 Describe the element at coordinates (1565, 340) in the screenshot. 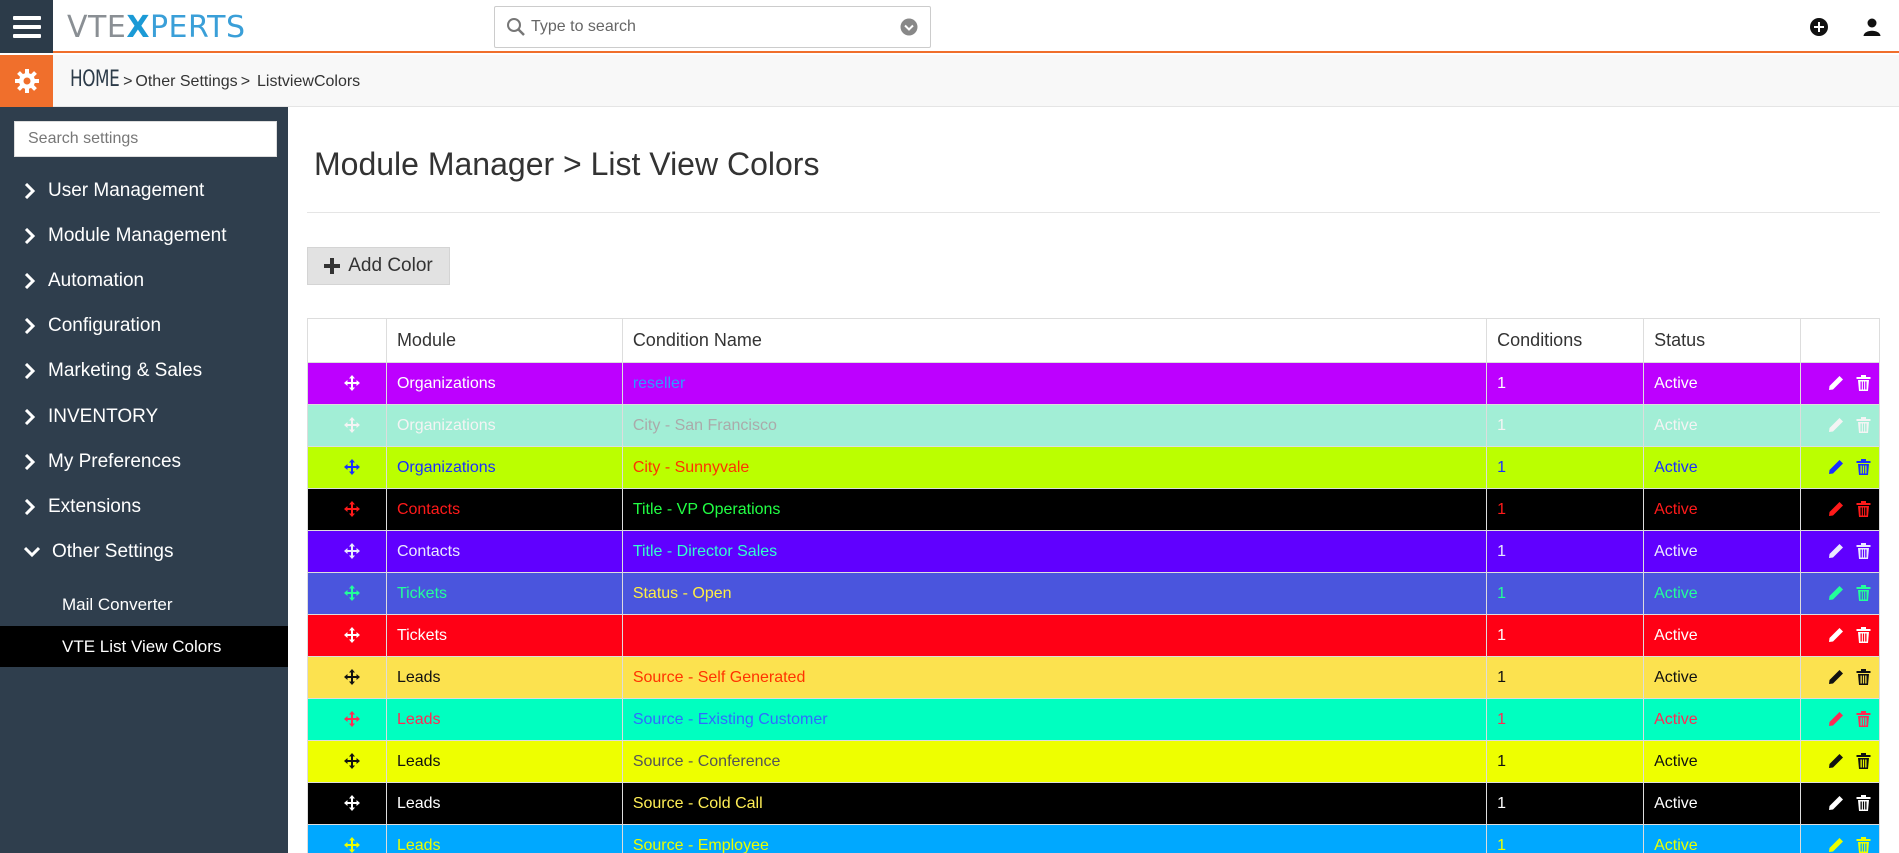

I see `column-header-conditions: Conditions` at that location.